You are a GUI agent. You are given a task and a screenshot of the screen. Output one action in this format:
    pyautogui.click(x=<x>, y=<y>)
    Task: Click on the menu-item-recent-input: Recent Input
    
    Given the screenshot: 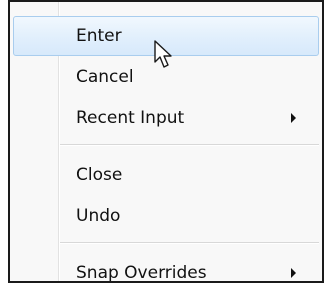 What is the action you would take?
    pyautogui.click(x=166, y=118)
    